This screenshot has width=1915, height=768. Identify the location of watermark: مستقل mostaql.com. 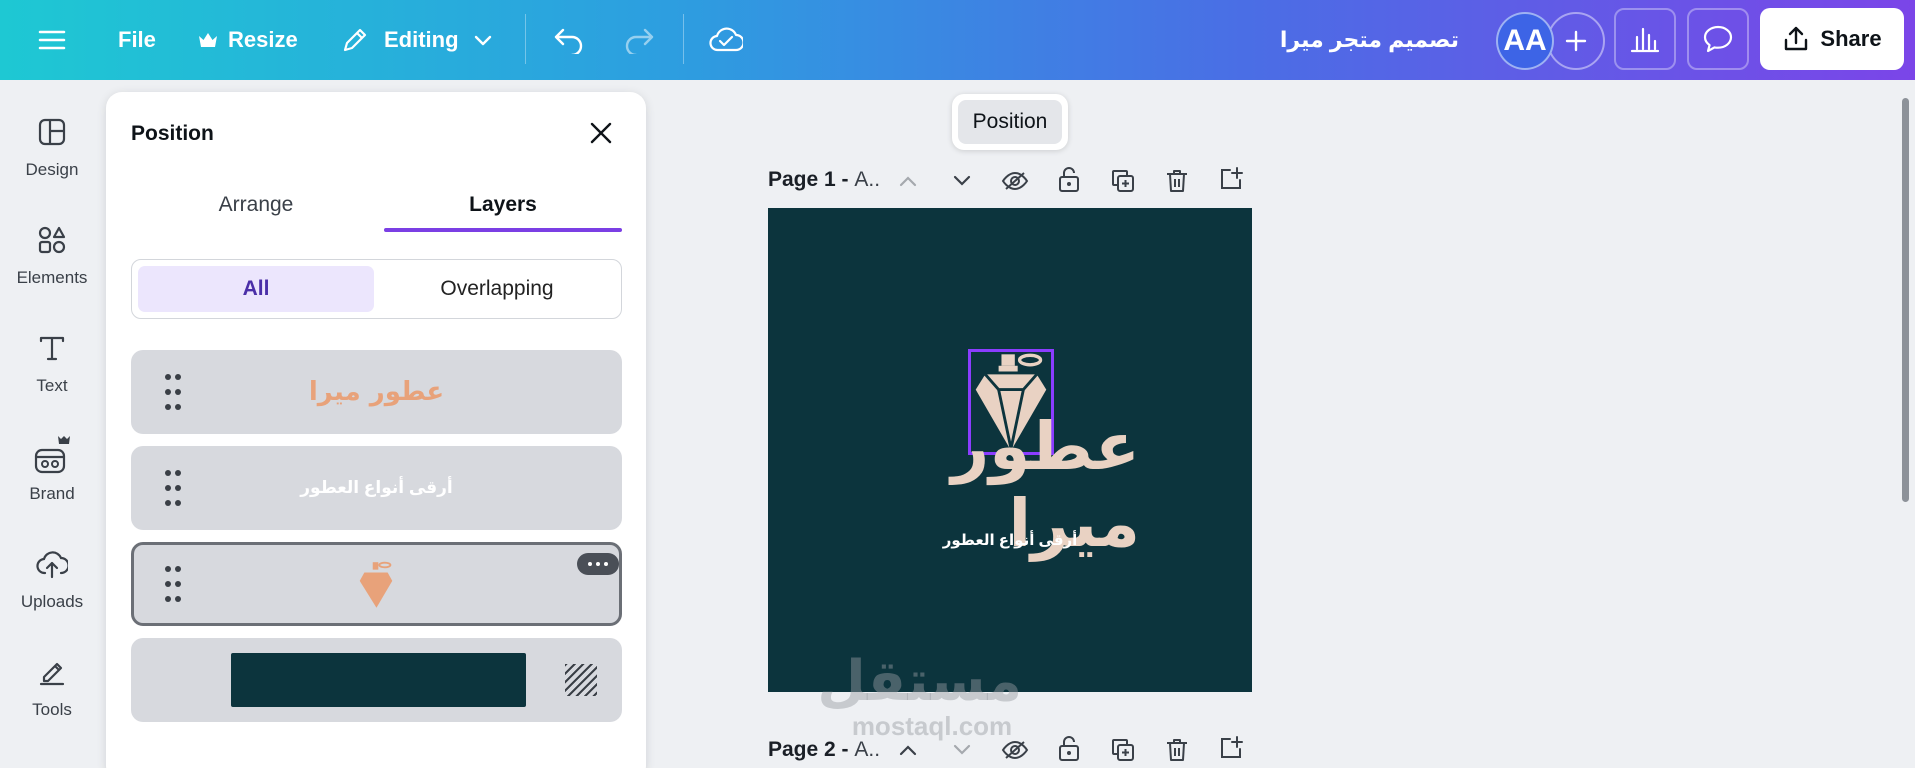
(919, 695).